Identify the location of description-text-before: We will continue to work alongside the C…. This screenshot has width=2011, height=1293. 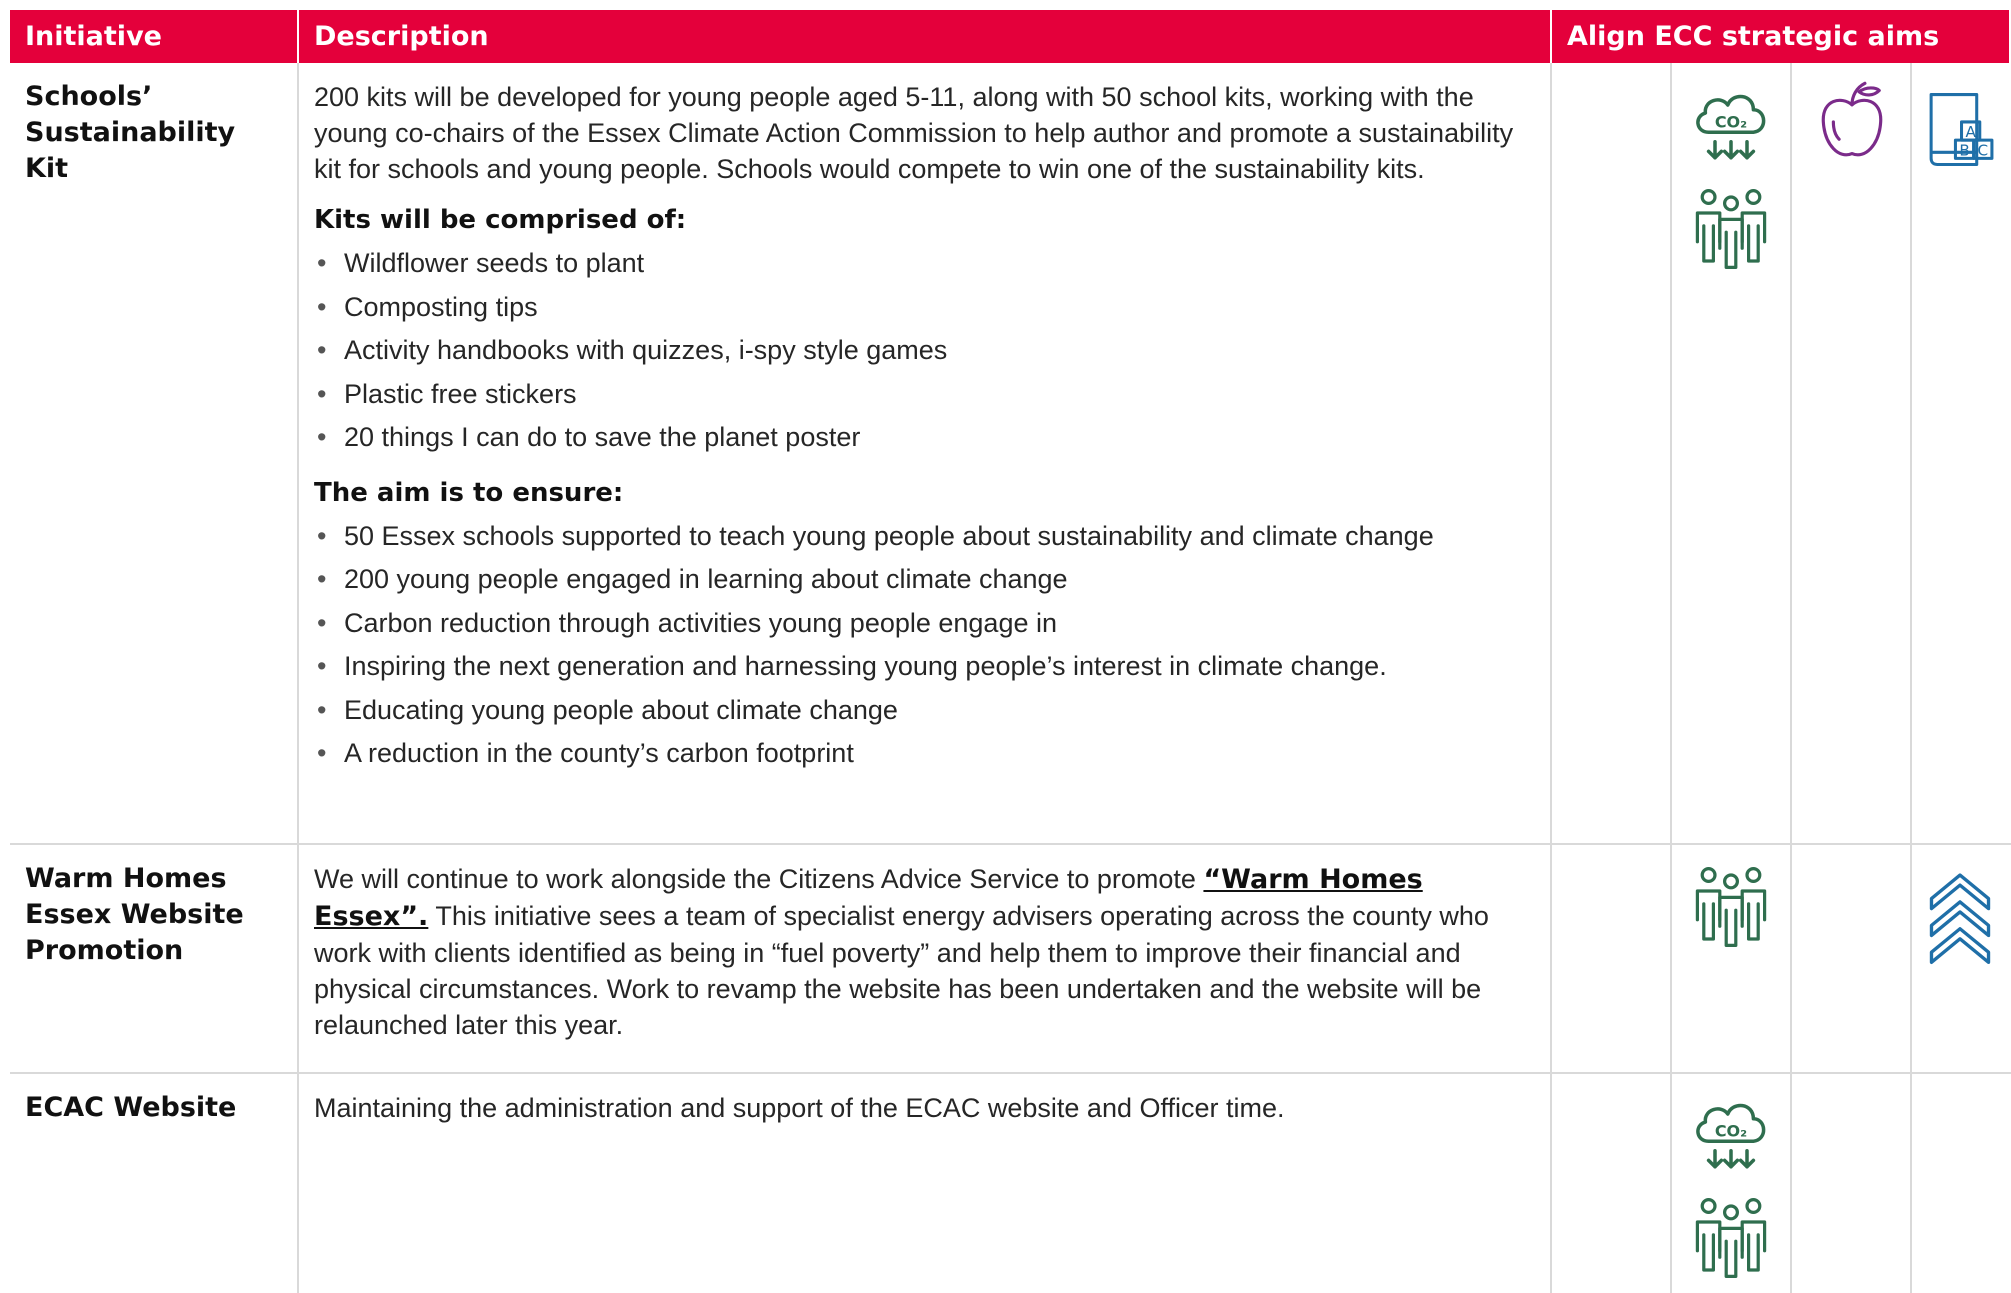
(759, 879).